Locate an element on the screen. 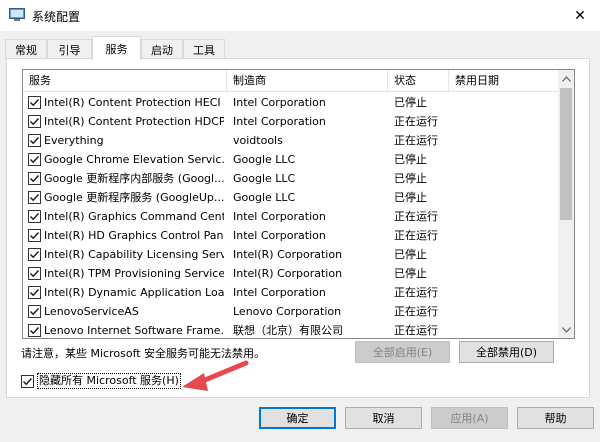 Image resolution: width=600 pixels, height=442 pixels. column-header-disabled-date: 禁用日期 is located at coordinates (504, 81).